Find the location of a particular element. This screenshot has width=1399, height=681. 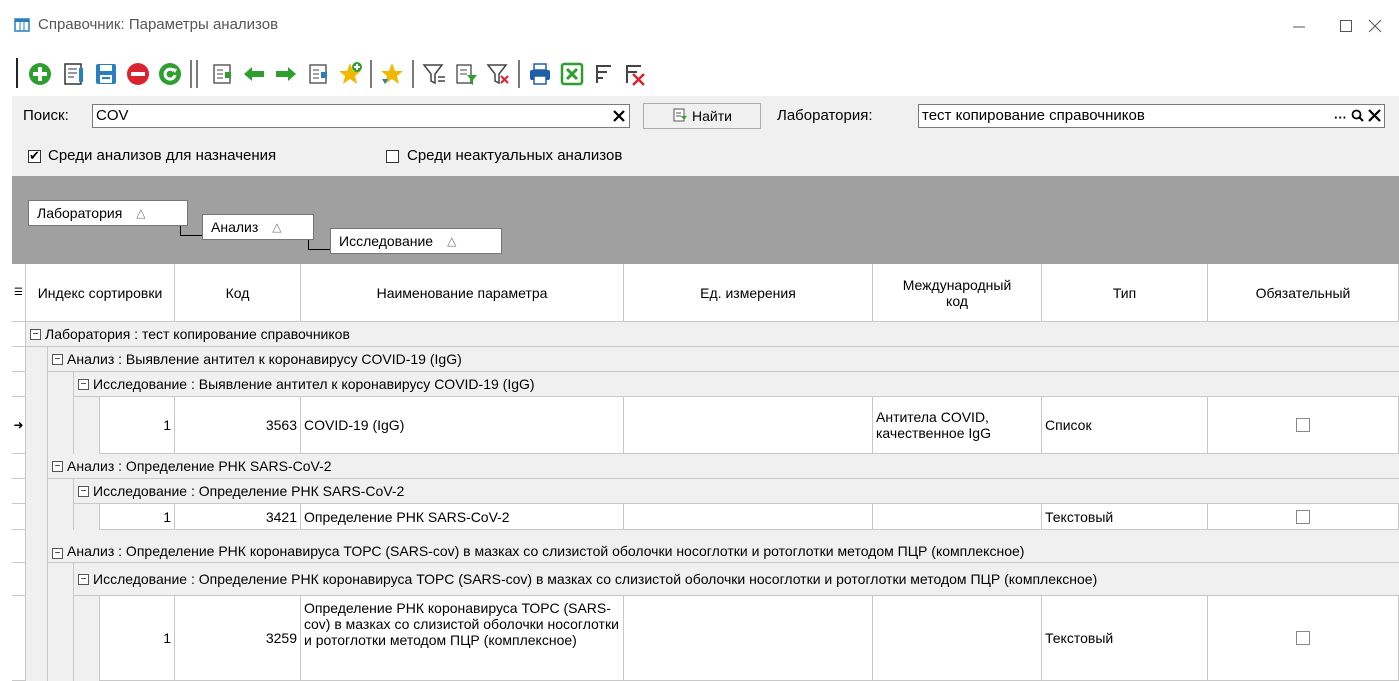

close-button is located at coordinates (1375, 26).